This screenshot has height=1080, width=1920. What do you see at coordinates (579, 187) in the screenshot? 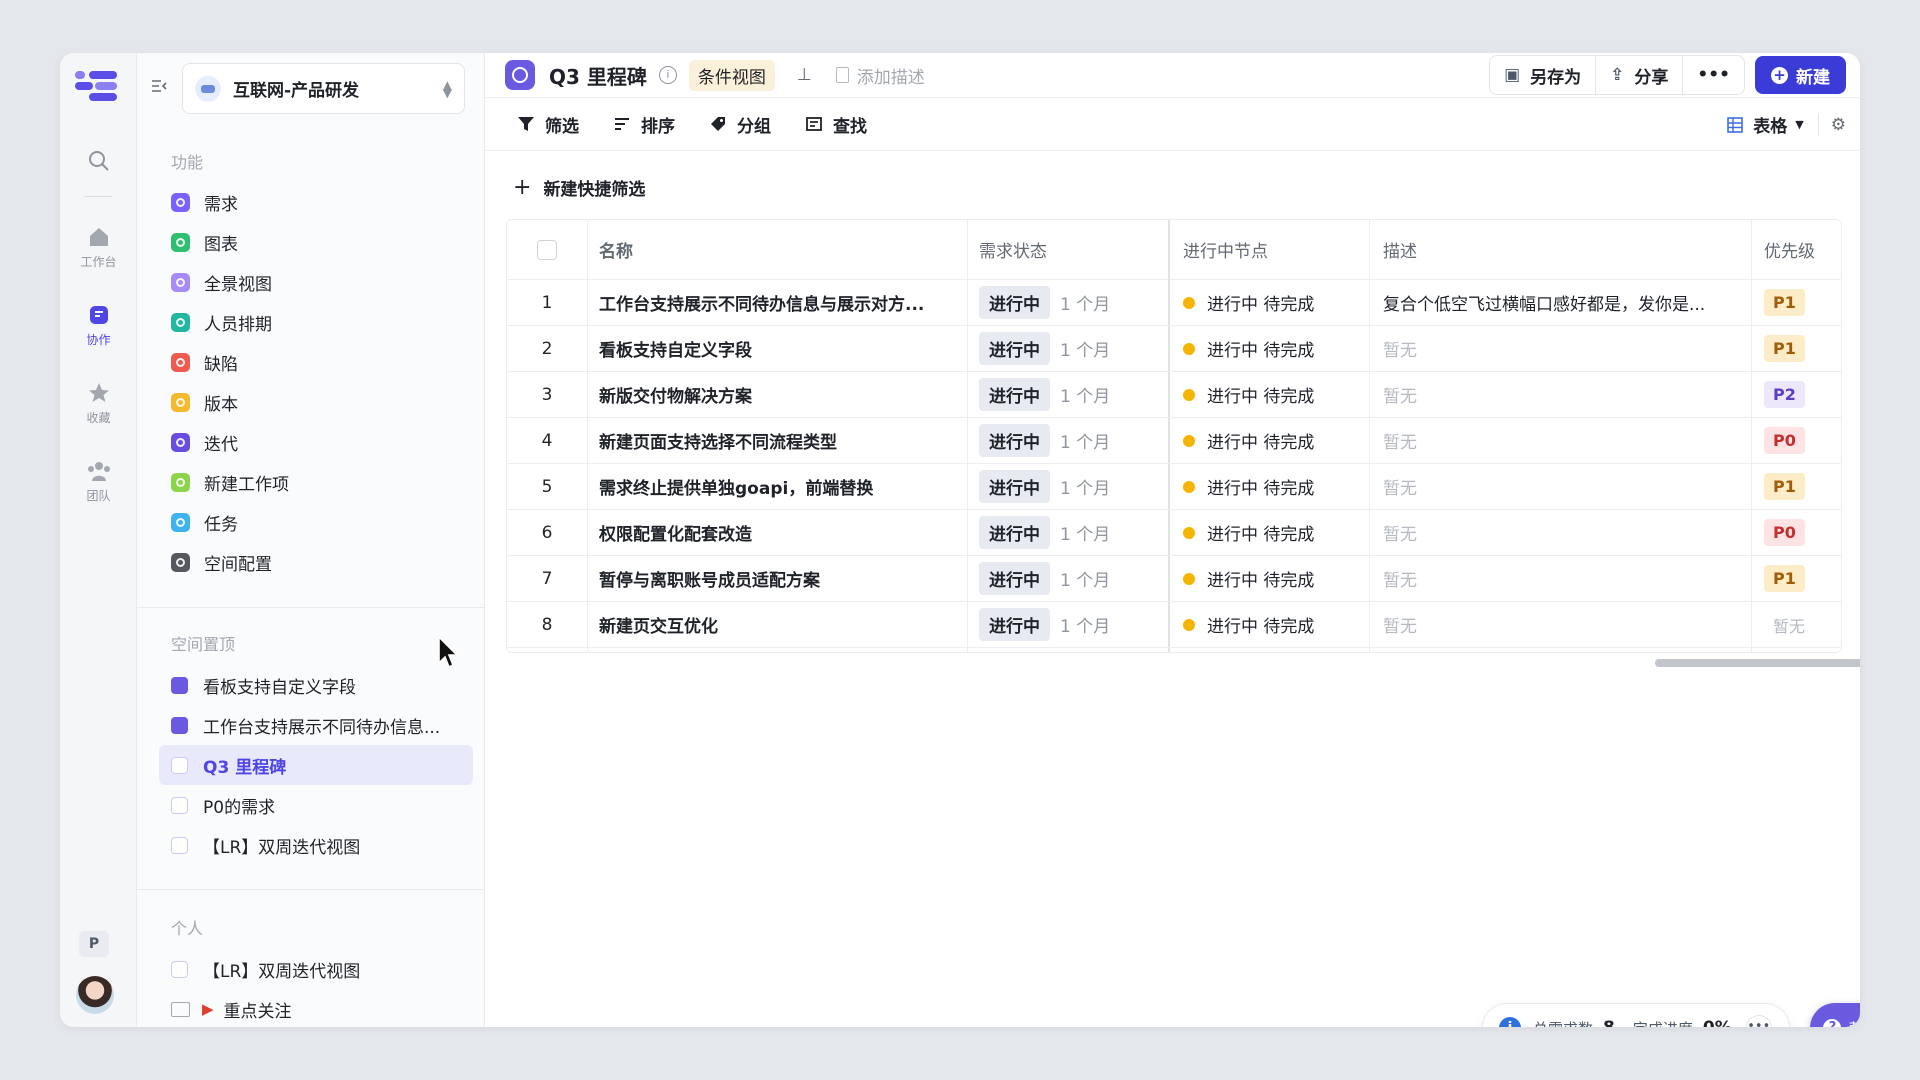
I see `new-quick-filter-button: + 新建快捷筛选` at bounding box center [579, 187].